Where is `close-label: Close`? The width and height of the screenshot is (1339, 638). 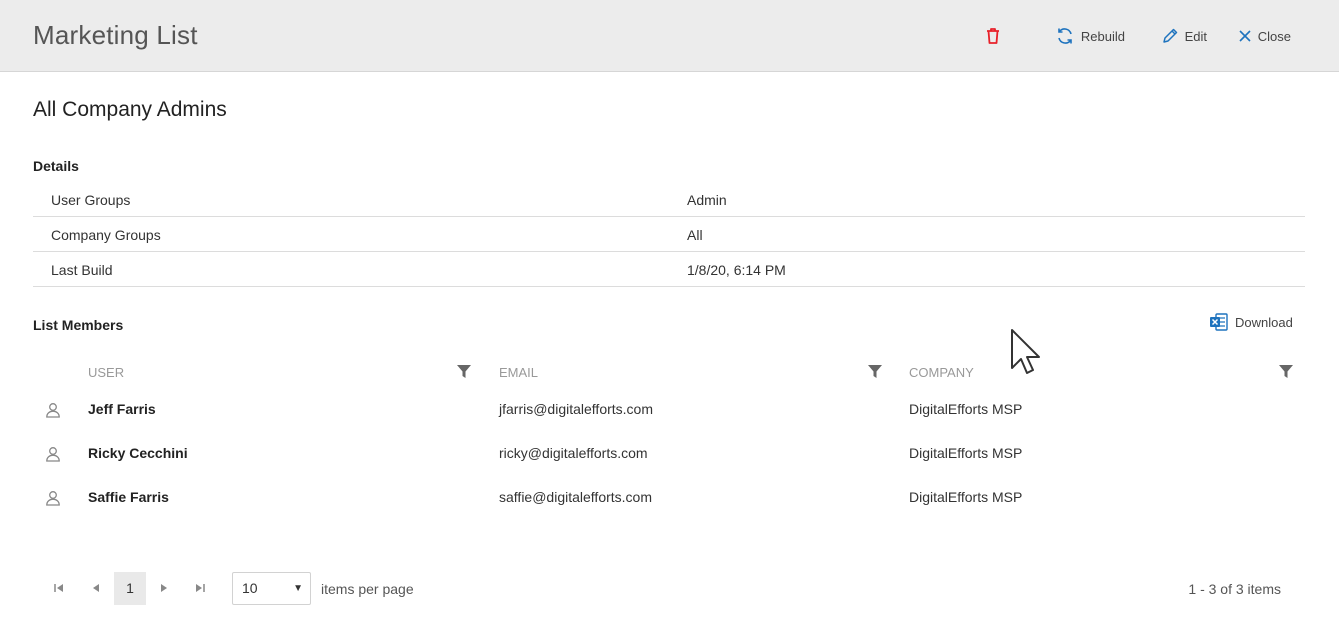
close-label: Close is located at coordinates (1274, 36).